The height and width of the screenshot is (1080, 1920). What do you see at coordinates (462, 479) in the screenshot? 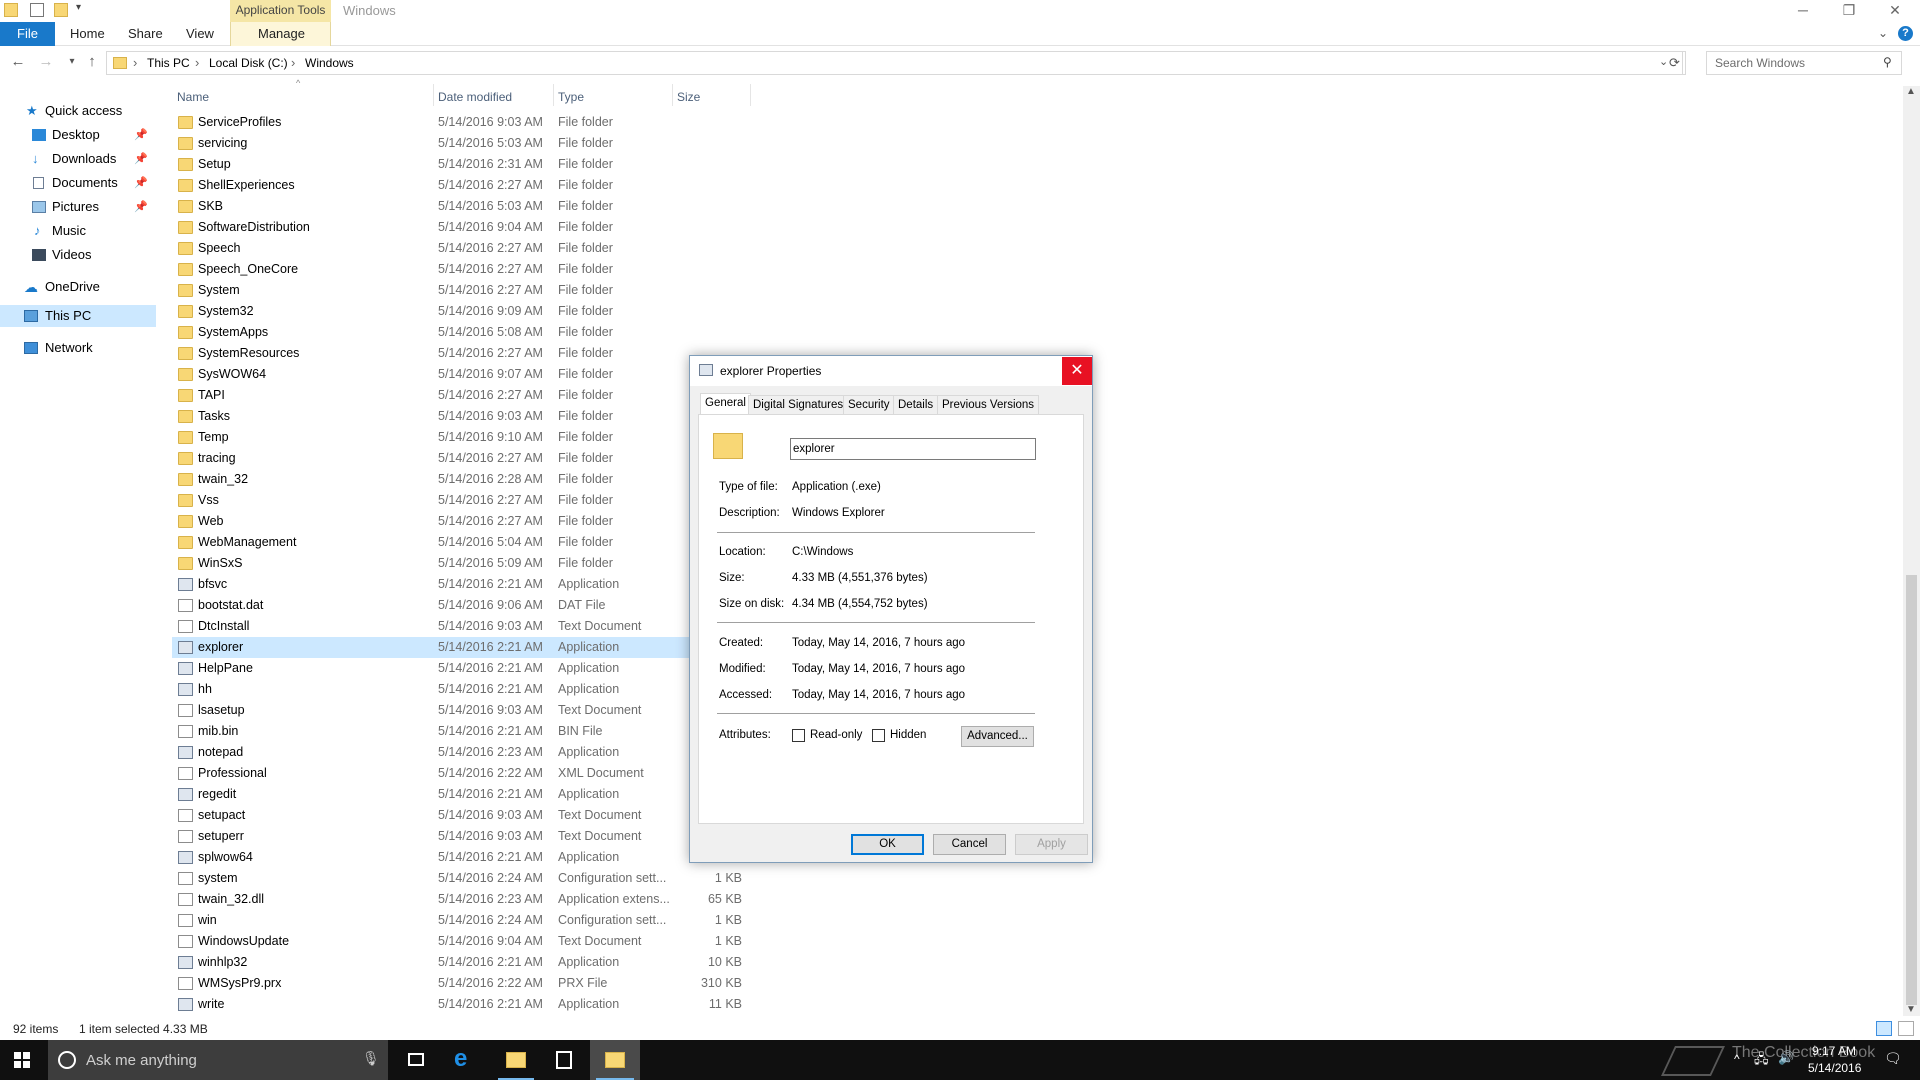
I see `table-row: twain_32 5/14/2016 2:28 AM File folder` at bounding box center [462, 479].